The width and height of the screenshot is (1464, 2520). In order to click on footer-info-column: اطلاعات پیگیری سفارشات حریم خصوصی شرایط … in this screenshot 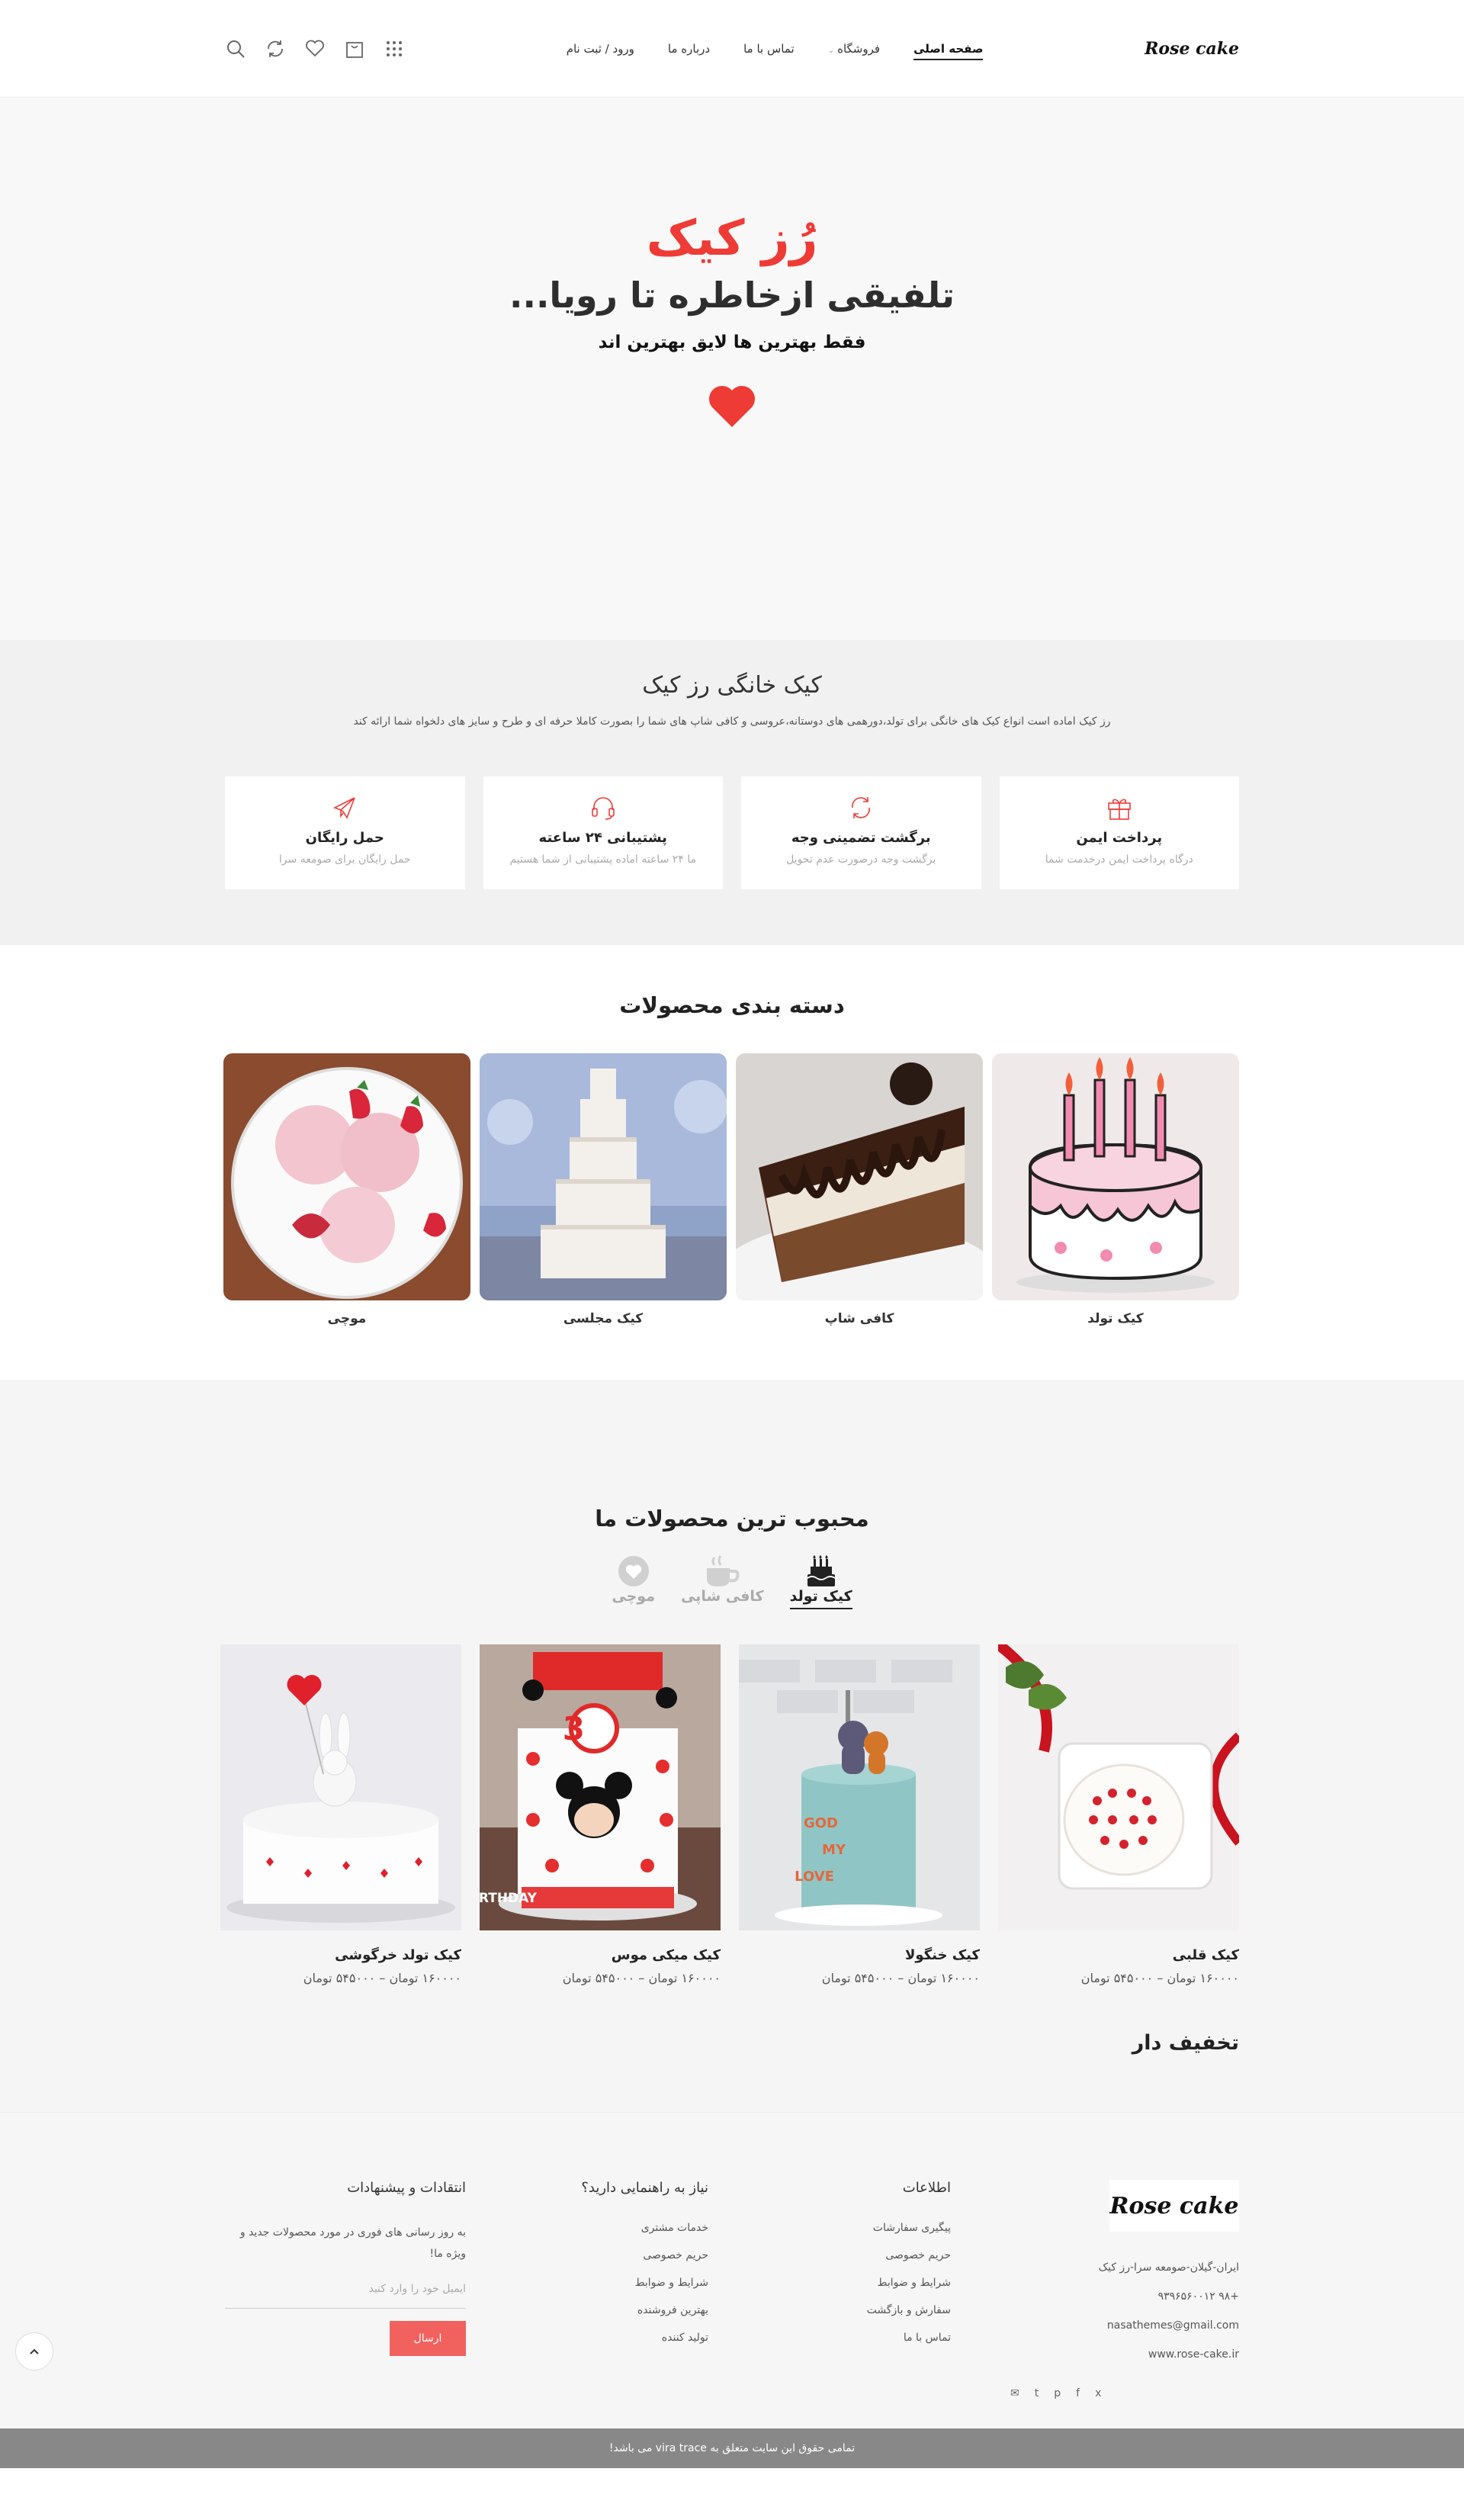, I will do `click(859, 2289)`.